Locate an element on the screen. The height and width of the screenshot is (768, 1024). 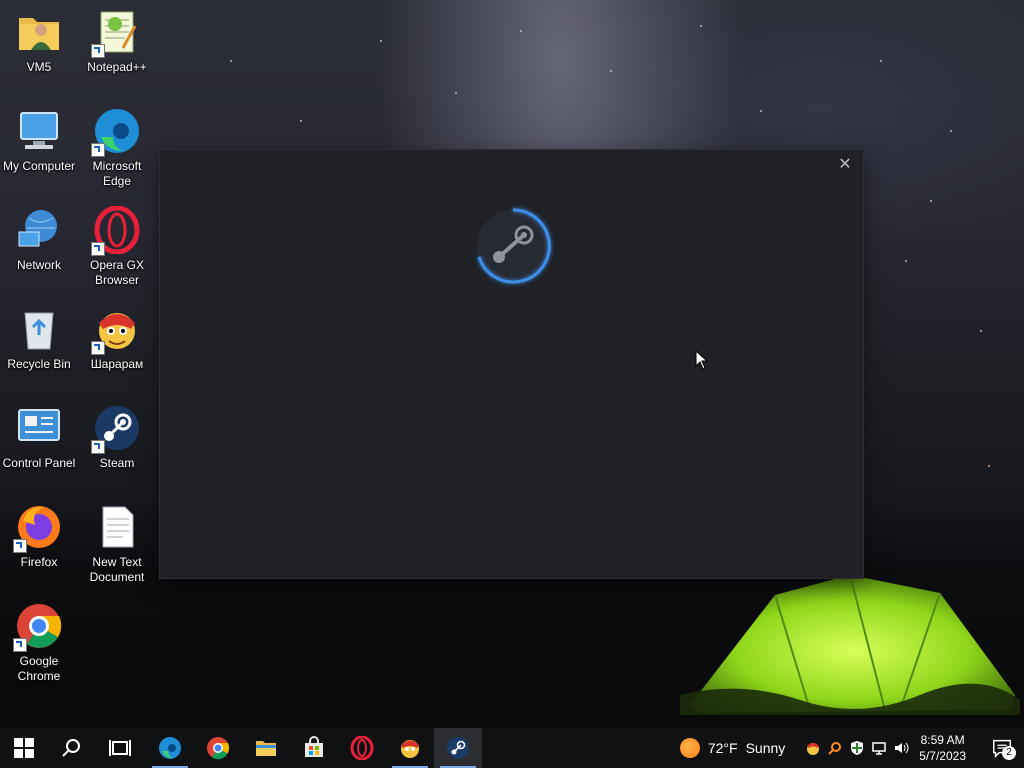
taskbar-microsoft-store is located at coordinates (314, 748).